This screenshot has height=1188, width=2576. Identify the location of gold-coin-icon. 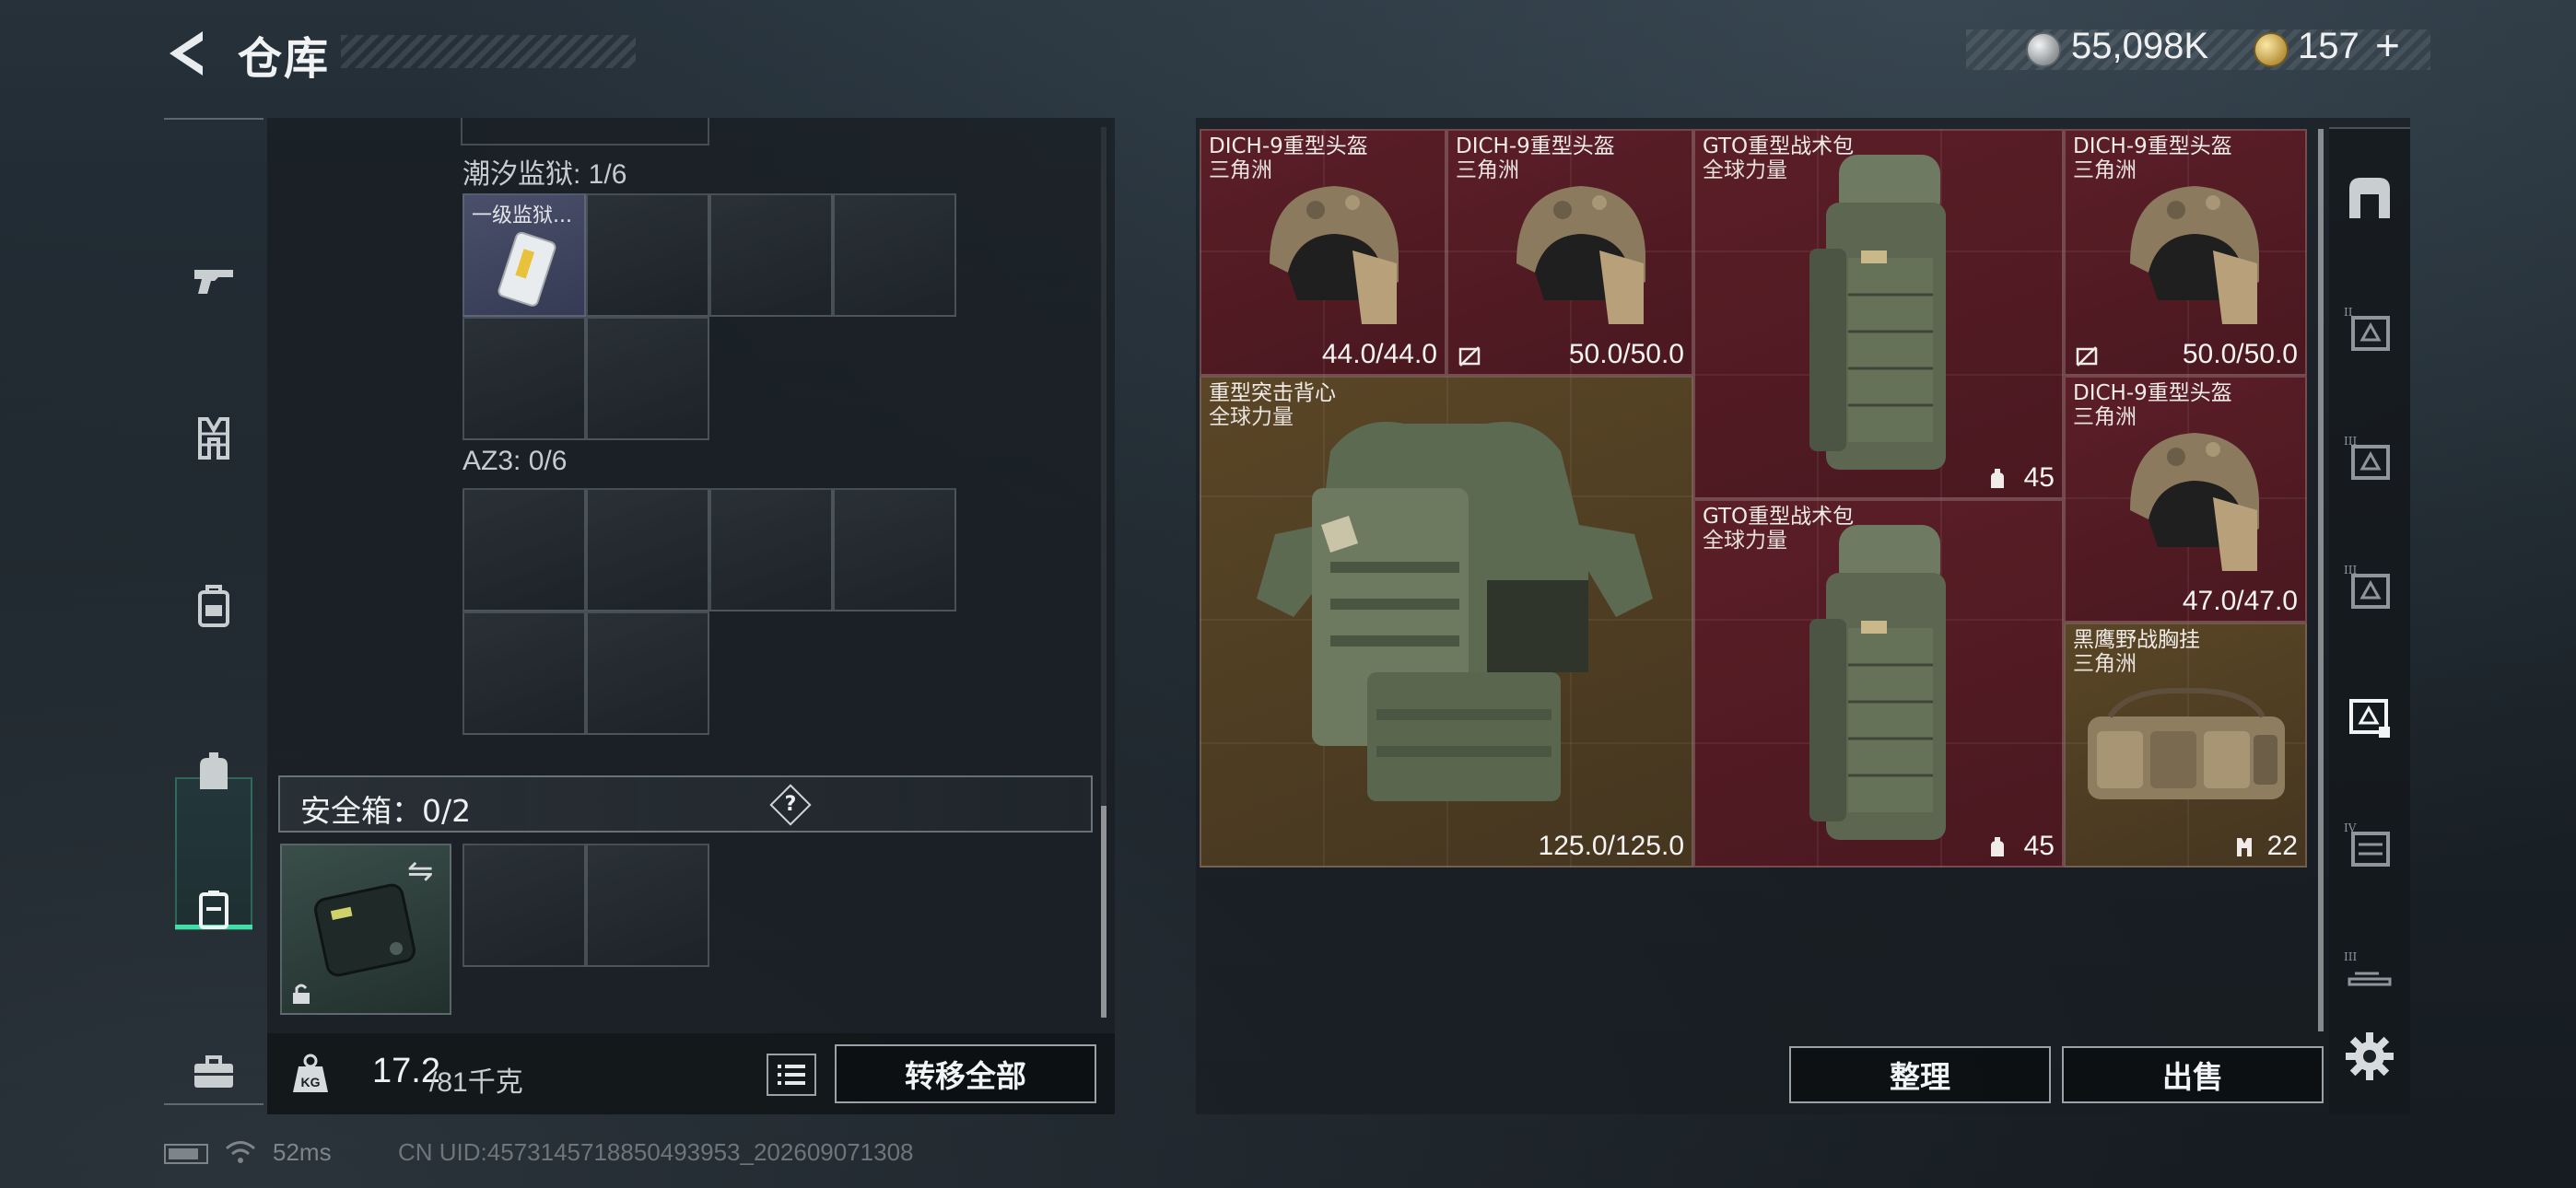
(2271, 49).